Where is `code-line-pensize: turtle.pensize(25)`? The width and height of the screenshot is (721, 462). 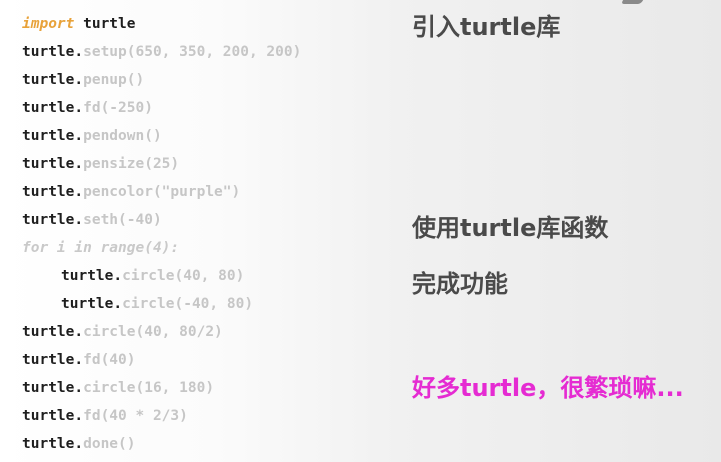 code-line-pensize: turtle.pensize(25) is located at coordinates (212, 164).